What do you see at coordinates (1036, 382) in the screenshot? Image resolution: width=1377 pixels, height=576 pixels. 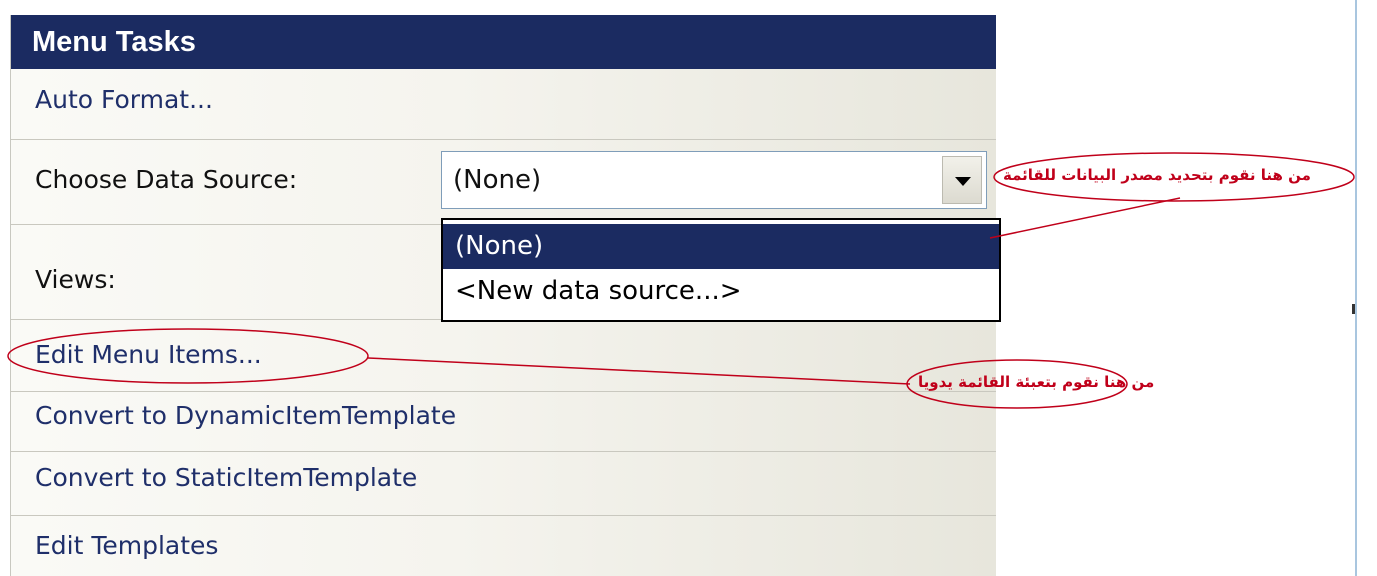 I see `menu-items-annotation: من هنا نقوم بتعبئة القائمة يدويا` at bounding box center [1036, 382].